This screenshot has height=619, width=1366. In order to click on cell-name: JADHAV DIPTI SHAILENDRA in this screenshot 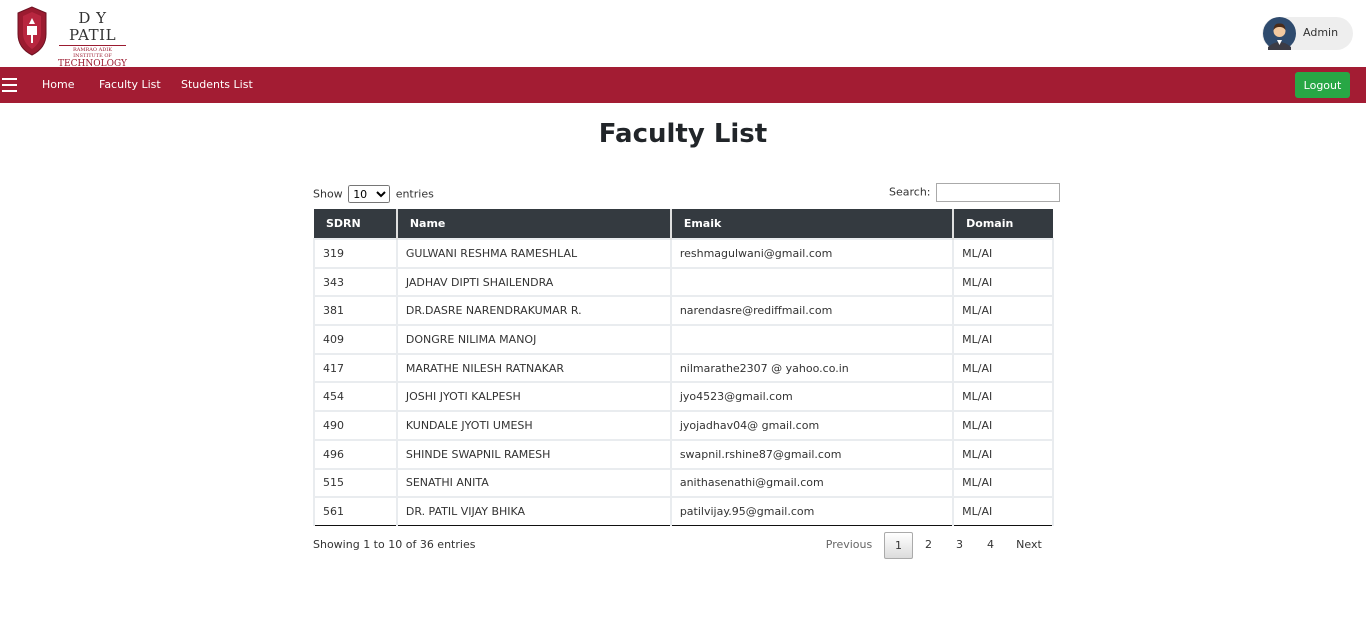, I will do `click(533, 282)`.